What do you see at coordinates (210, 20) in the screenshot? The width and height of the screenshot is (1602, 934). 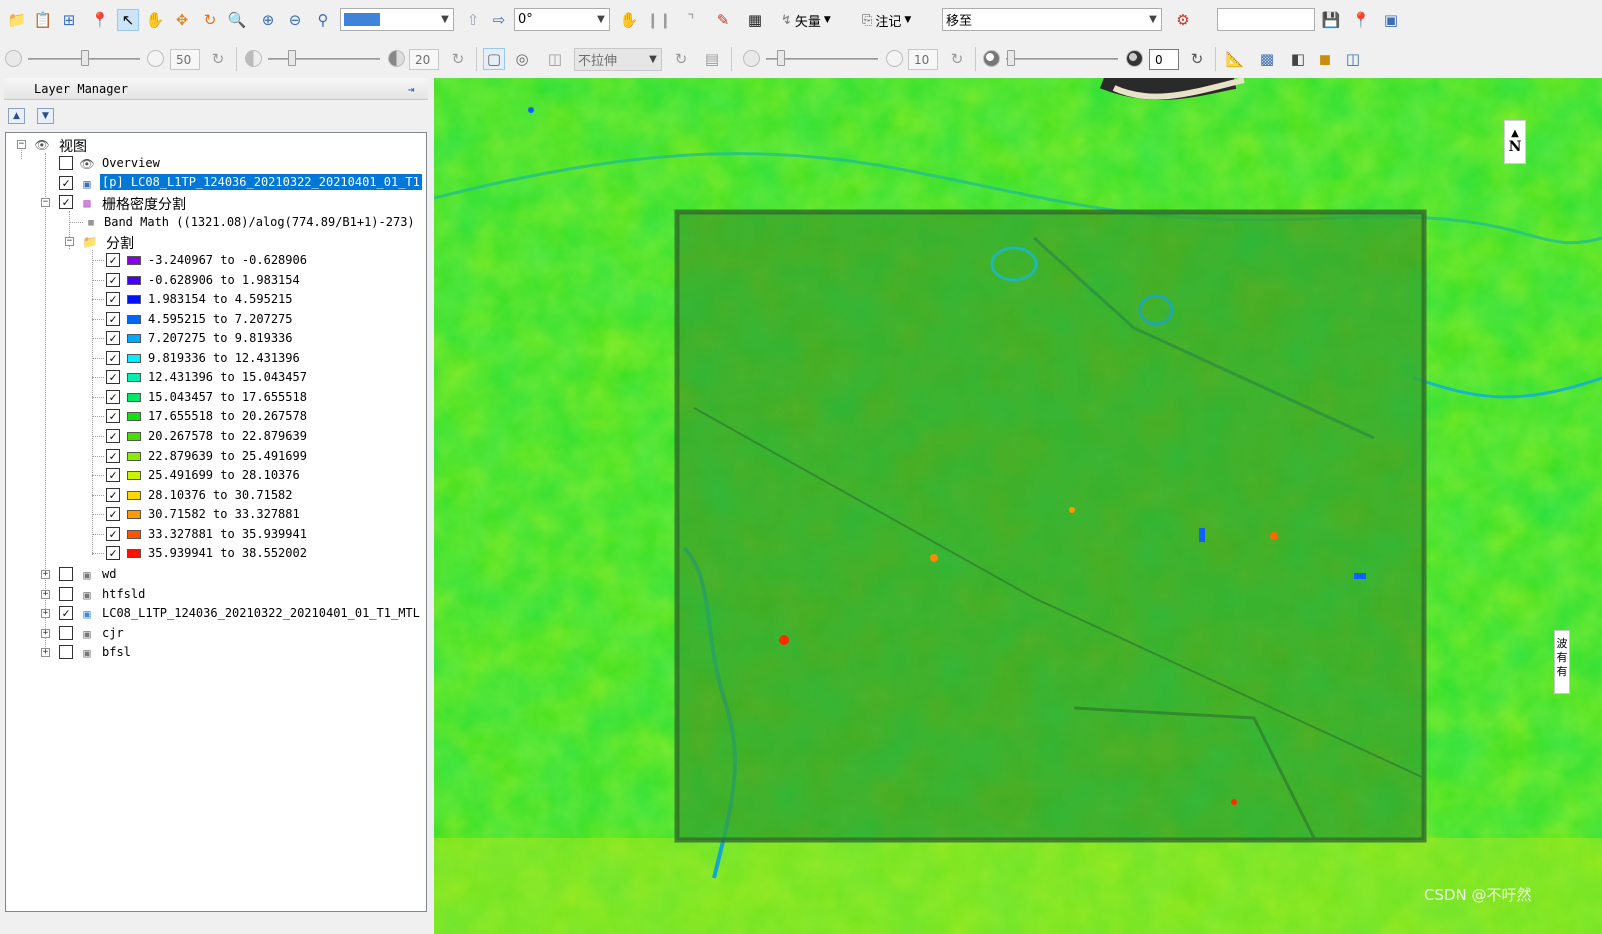 I see `rotate-icon: ↻` at bounding box center [210, 20].